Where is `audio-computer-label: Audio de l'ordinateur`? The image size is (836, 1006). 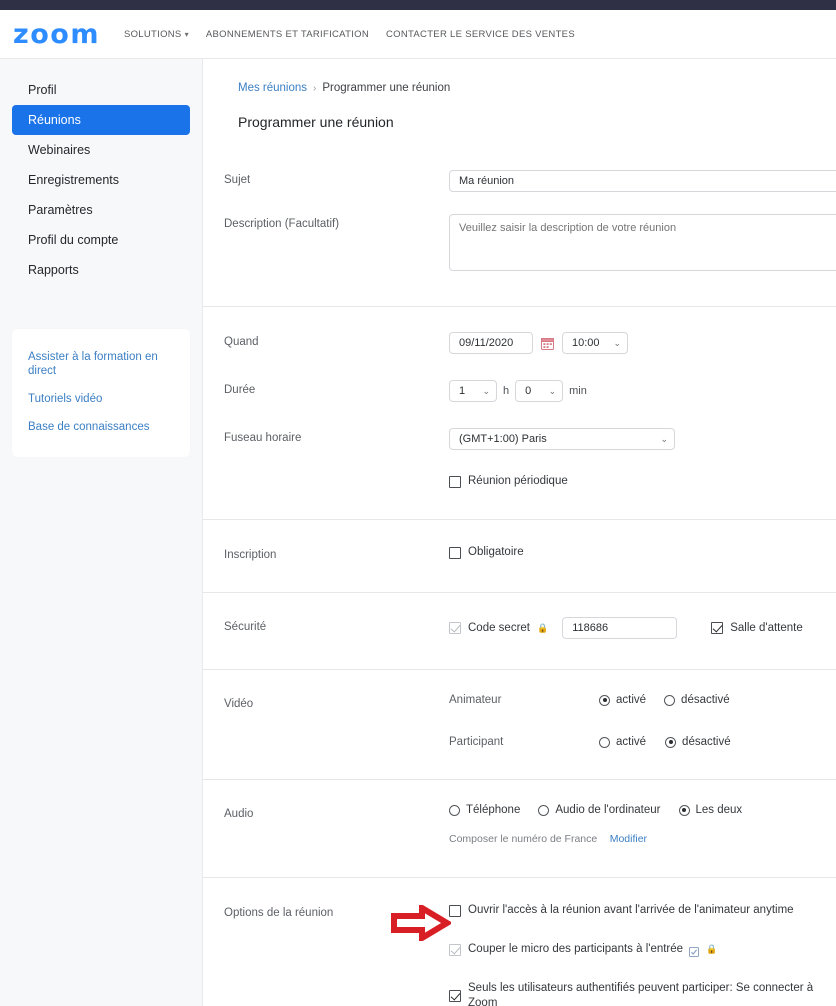 audio-computer-label: Audio de l'ordinateur is located at coordinates (608, 810).